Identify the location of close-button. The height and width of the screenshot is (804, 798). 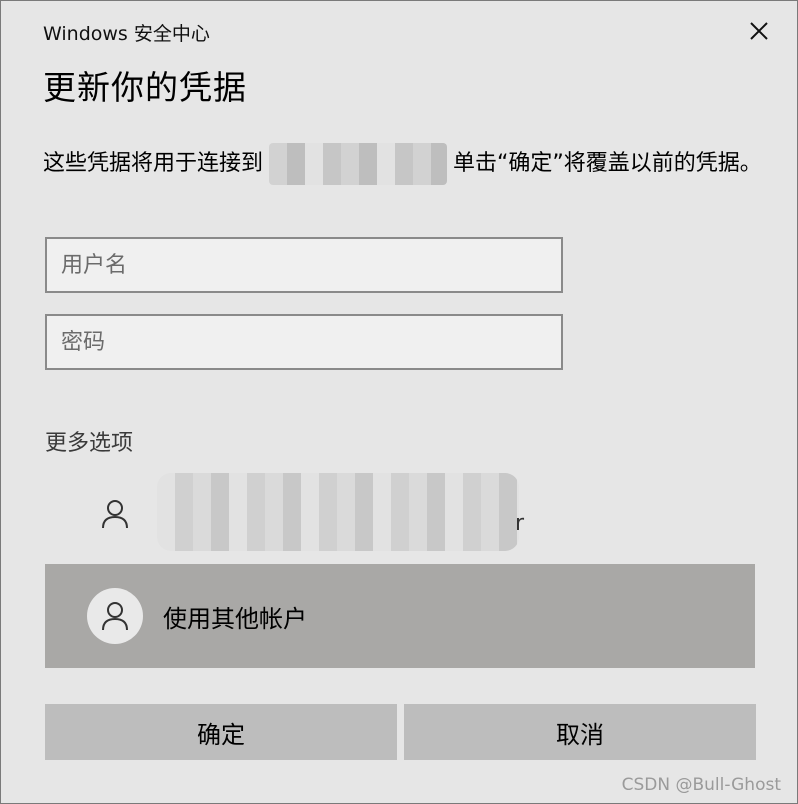
(759, 31).